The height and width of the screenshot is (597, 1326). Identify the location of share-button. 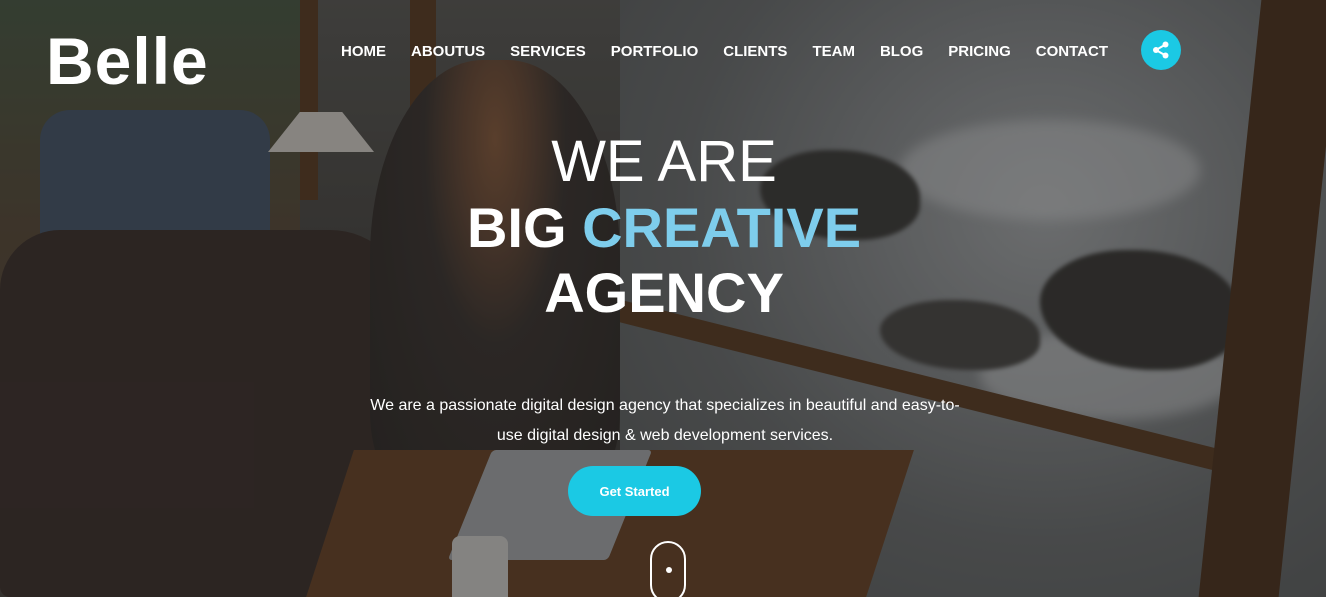
(1161, 50).